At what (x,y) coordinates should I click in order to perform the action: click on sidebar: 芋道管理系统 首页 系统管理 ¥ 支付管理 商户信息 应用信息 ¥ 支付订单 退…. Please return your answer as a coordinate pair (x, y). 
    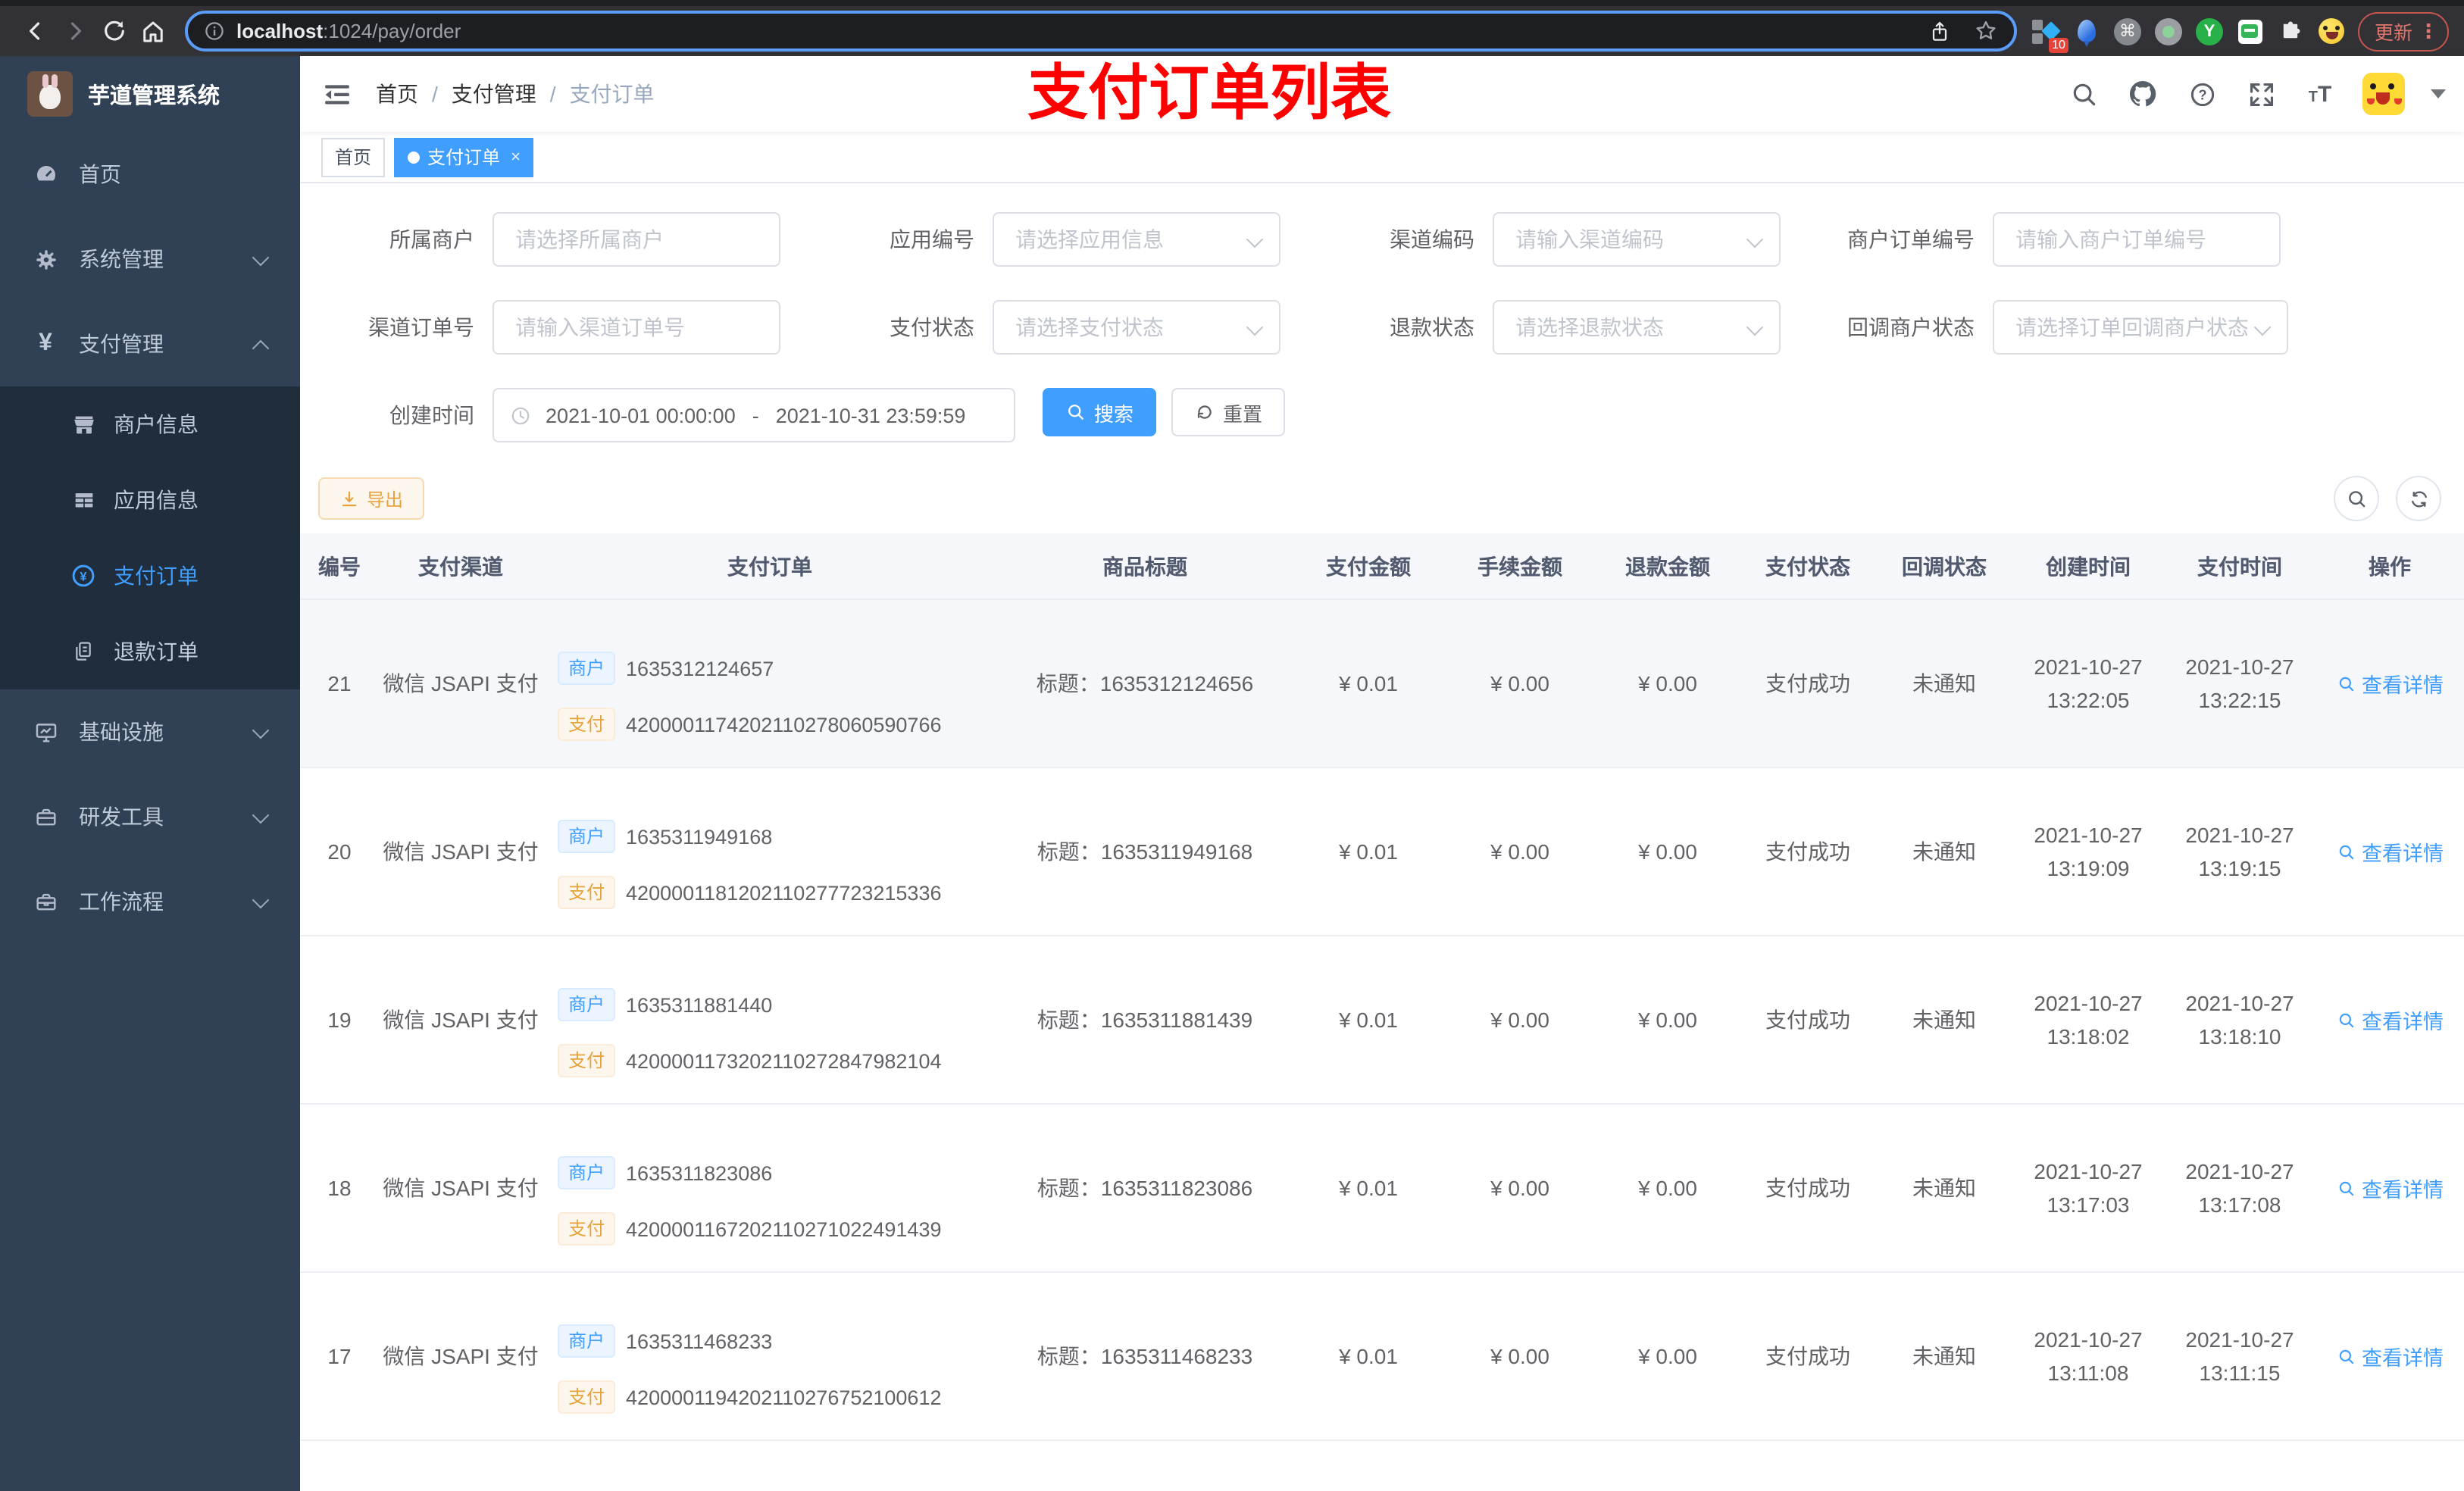
    Looking at the image, I should click on (150, 773).